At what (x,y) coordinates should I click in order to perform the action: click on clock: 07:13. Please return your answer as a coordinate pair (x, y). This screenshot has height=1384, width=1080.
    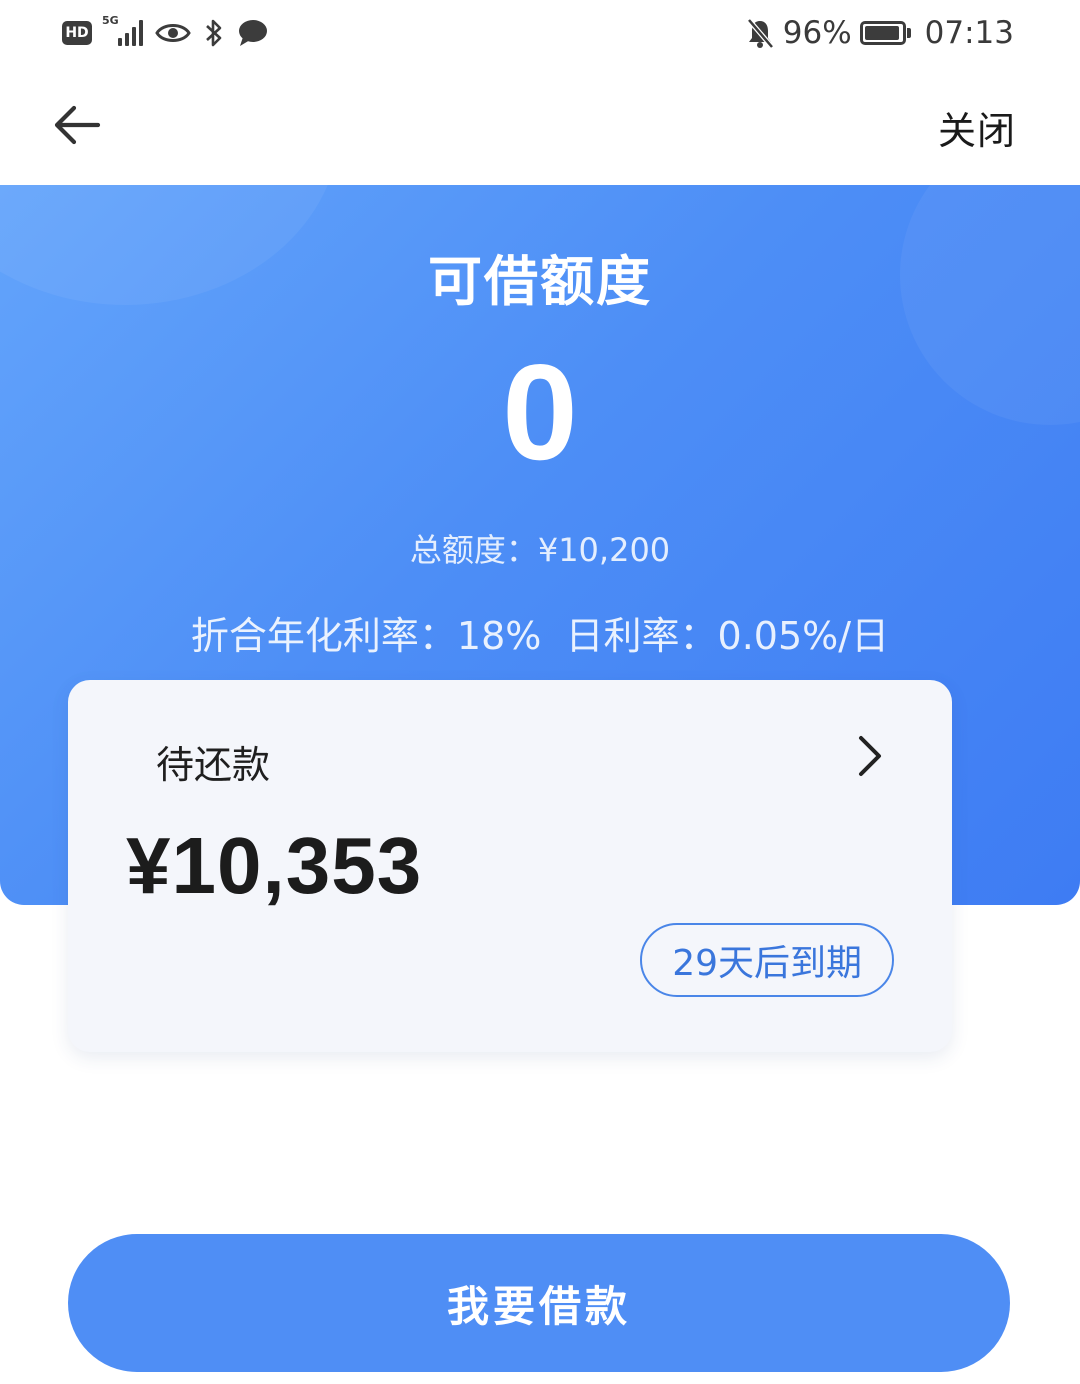
    Looking at the image, I should click on (969, 33).